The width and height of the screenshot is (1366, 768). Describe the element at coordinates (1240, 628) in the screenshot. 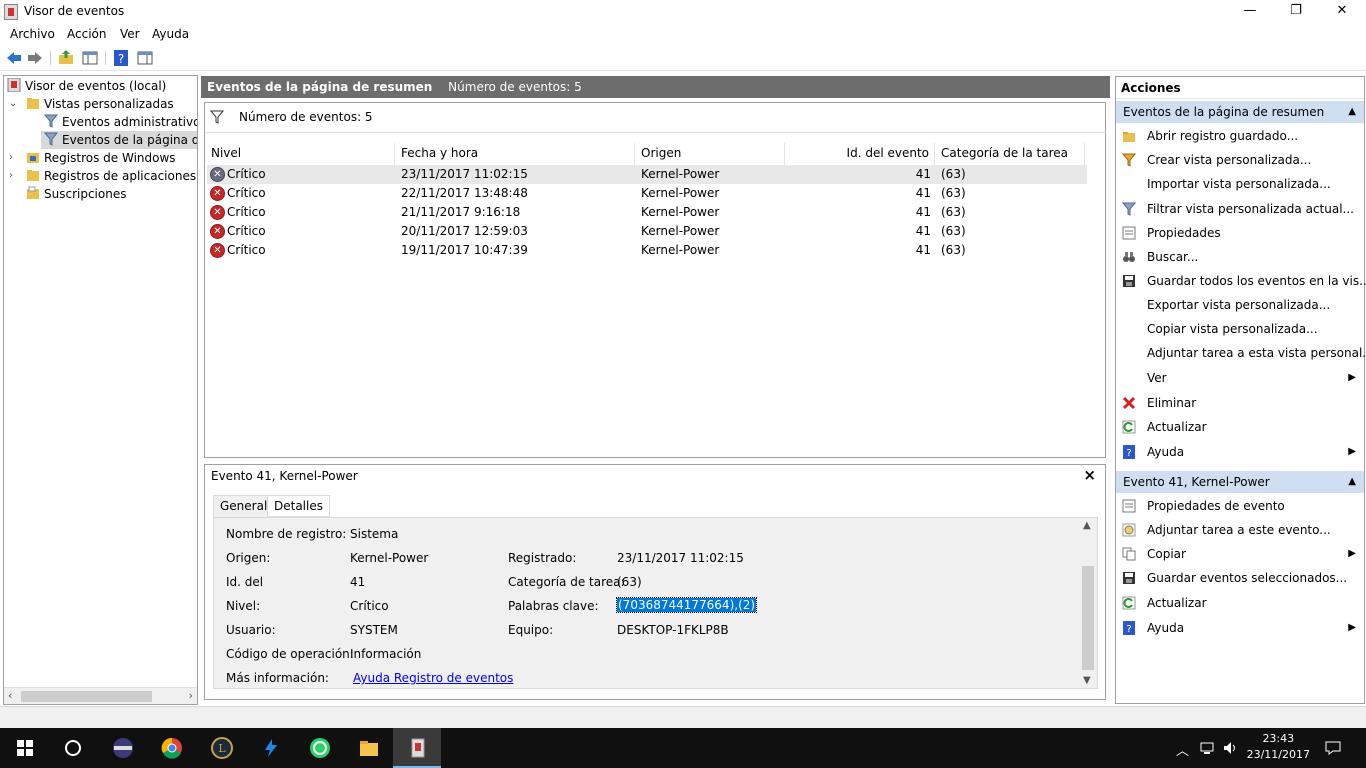

I see `action-help-event-submenu: ? Ayuda ▶` at that location.